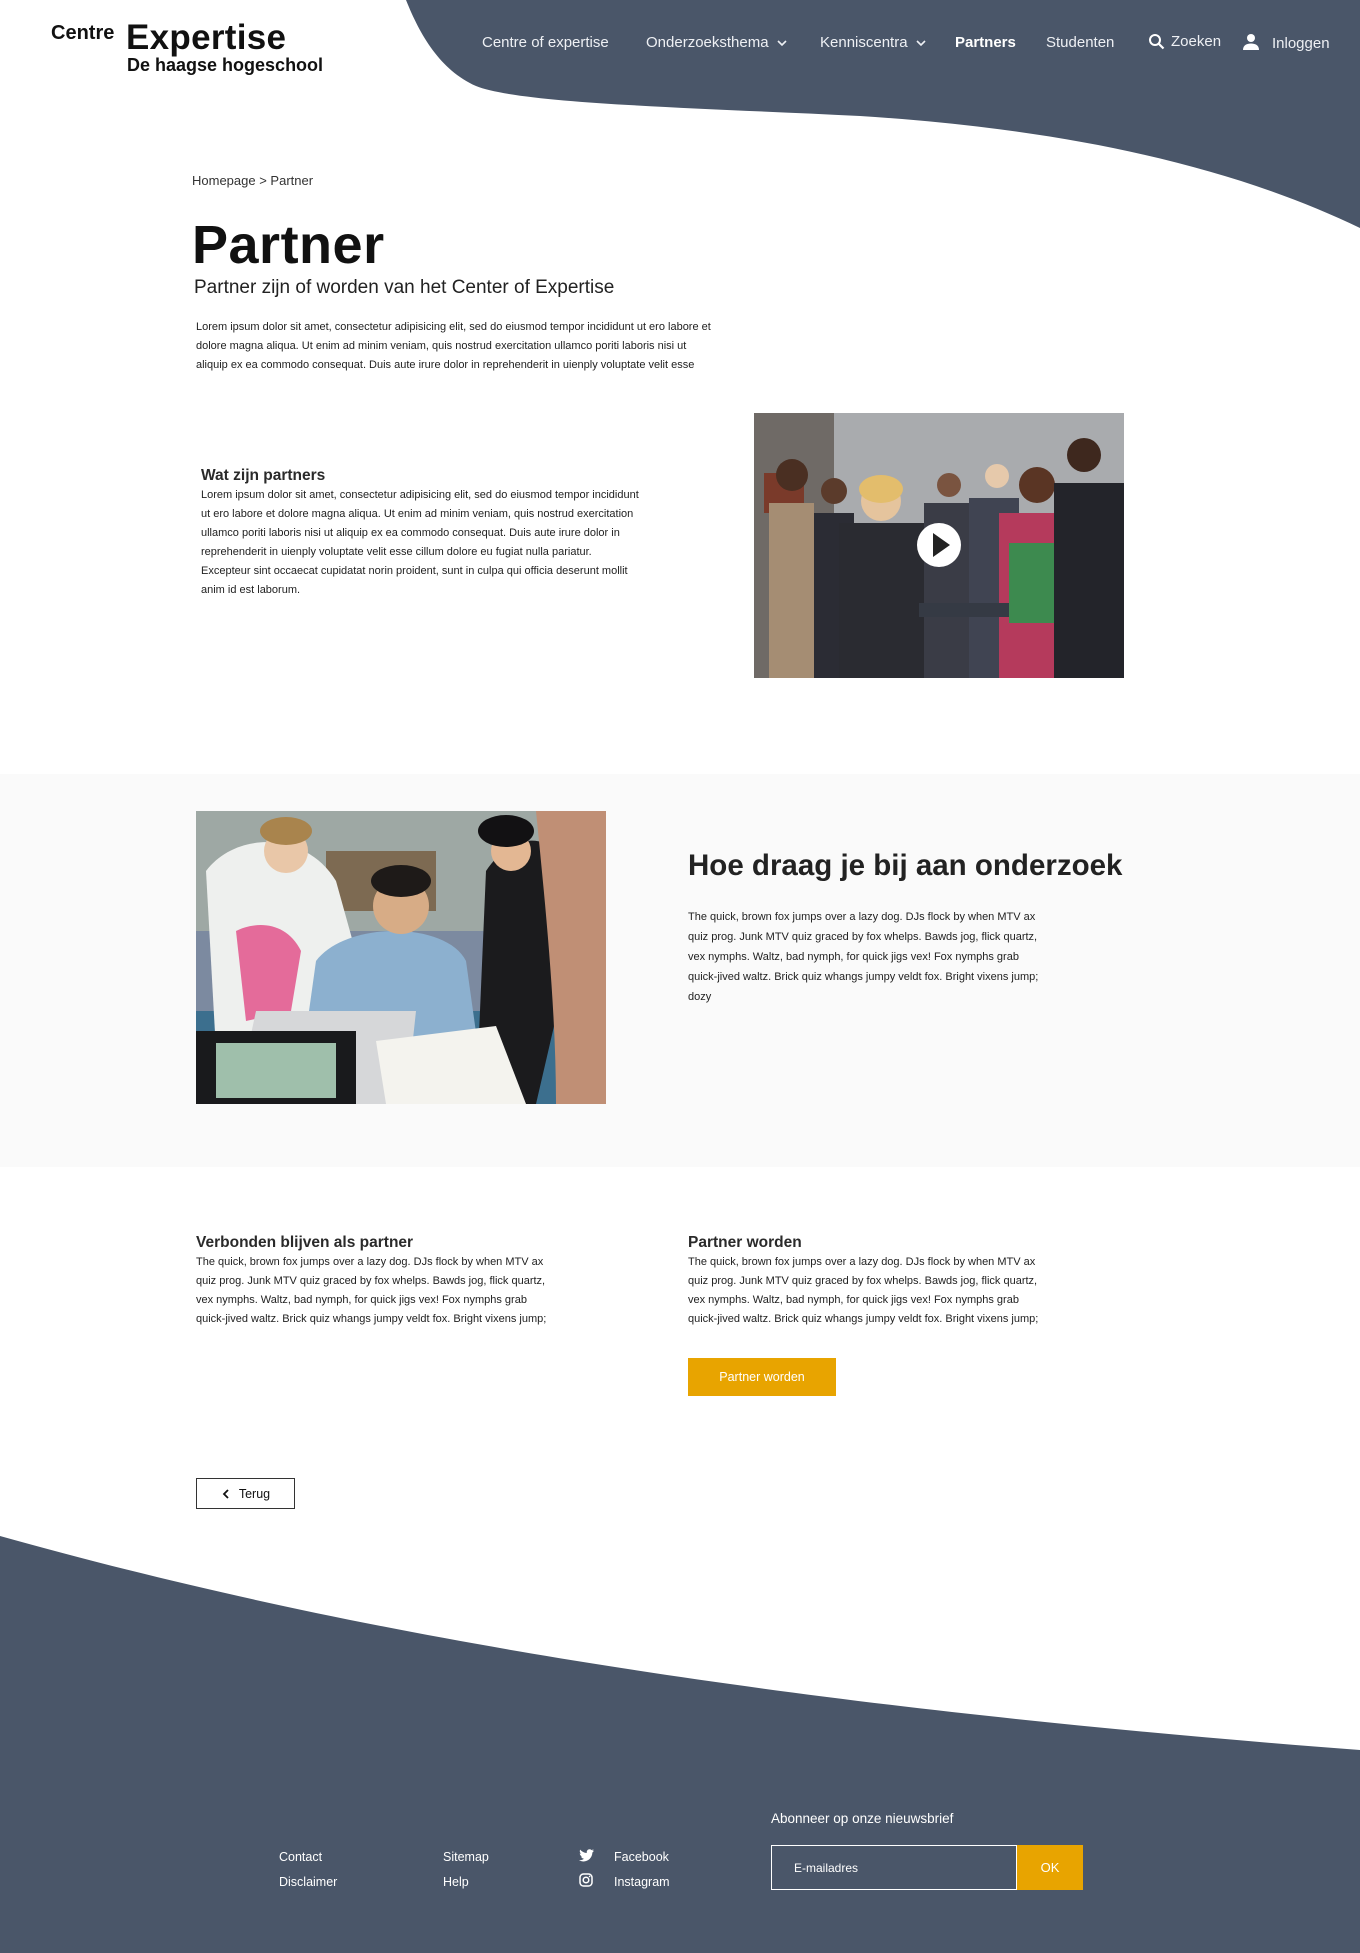  What do you see at coordinates (864, 42) in the screenshot?
I see `nav-knowledge-label: Kenniscentra` at bounding box center [864, 42].